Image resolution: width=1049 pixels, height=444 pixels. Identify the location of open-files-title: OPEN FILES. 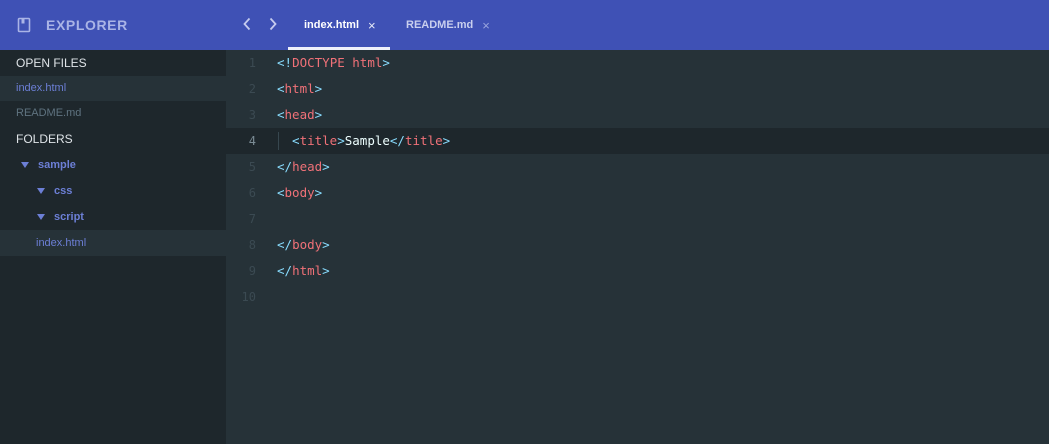
(51, 63).